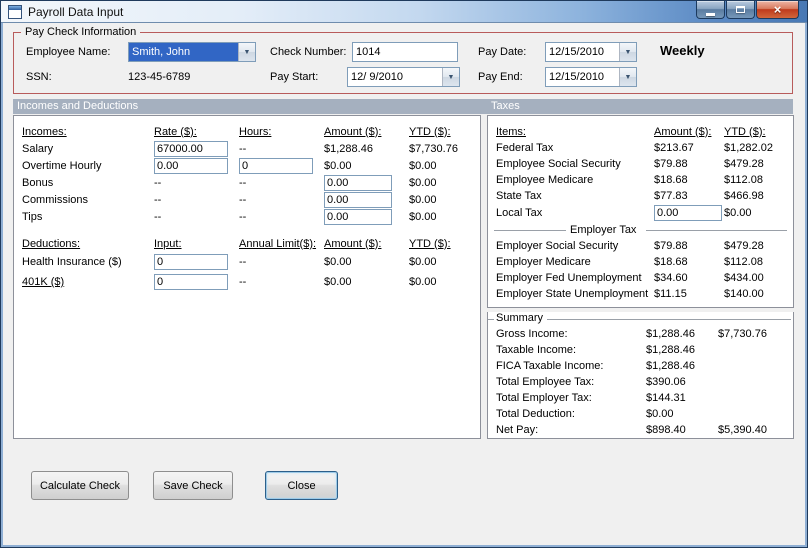 The image size is (808, 548). I want to click on col-header-annual-limit: Annual Limit($):, so click(278, 243).